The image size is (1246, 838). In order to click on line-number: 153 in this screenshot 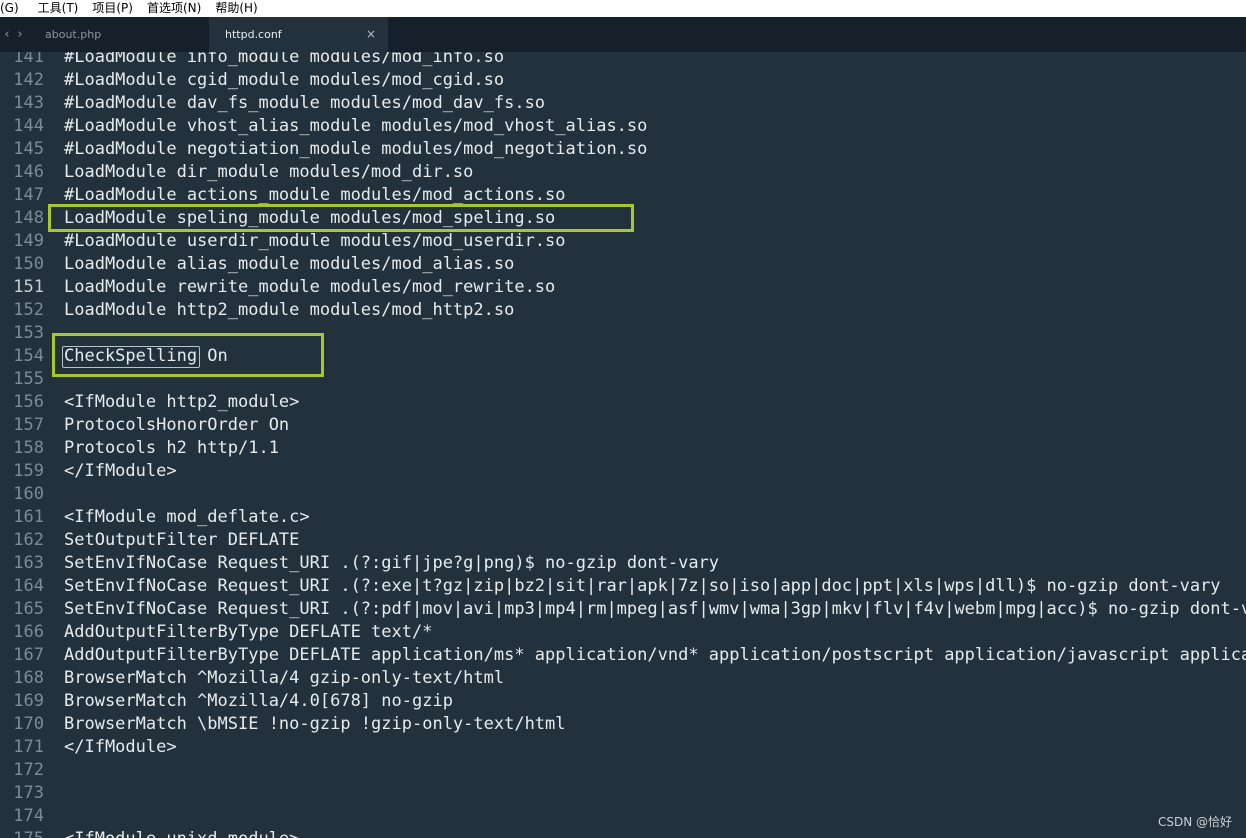, I will do `click(28, 333)`.